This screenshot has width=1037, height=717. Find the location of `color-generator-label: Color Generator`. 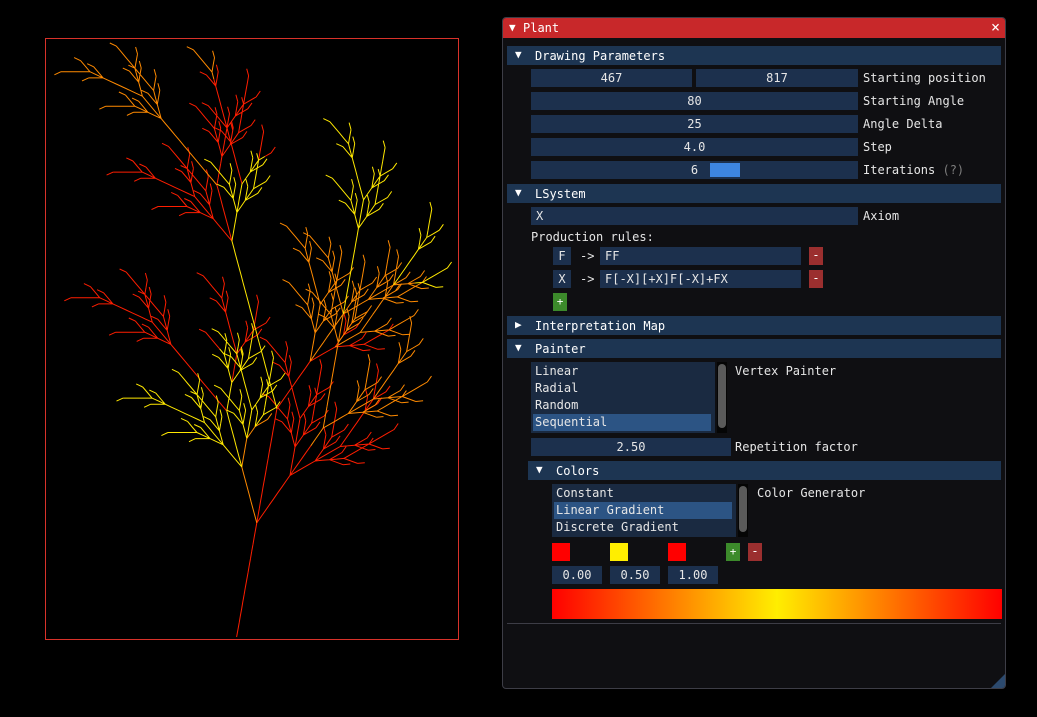

color-generator-label: Color Generator is located at coordinates (811, 493).